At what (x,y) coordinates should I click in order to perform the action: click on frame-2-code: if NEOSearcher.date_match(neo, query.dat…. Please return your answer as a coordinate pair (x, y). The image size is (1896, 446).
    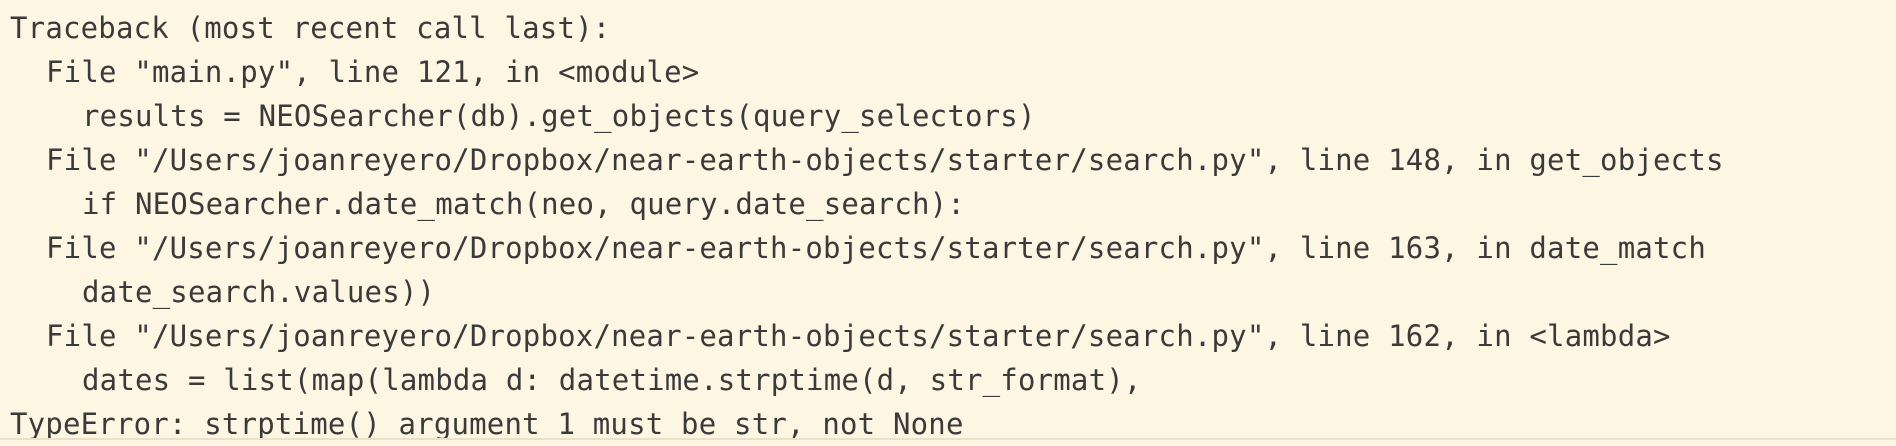
    Looking at the image, I should click on (523, 204).